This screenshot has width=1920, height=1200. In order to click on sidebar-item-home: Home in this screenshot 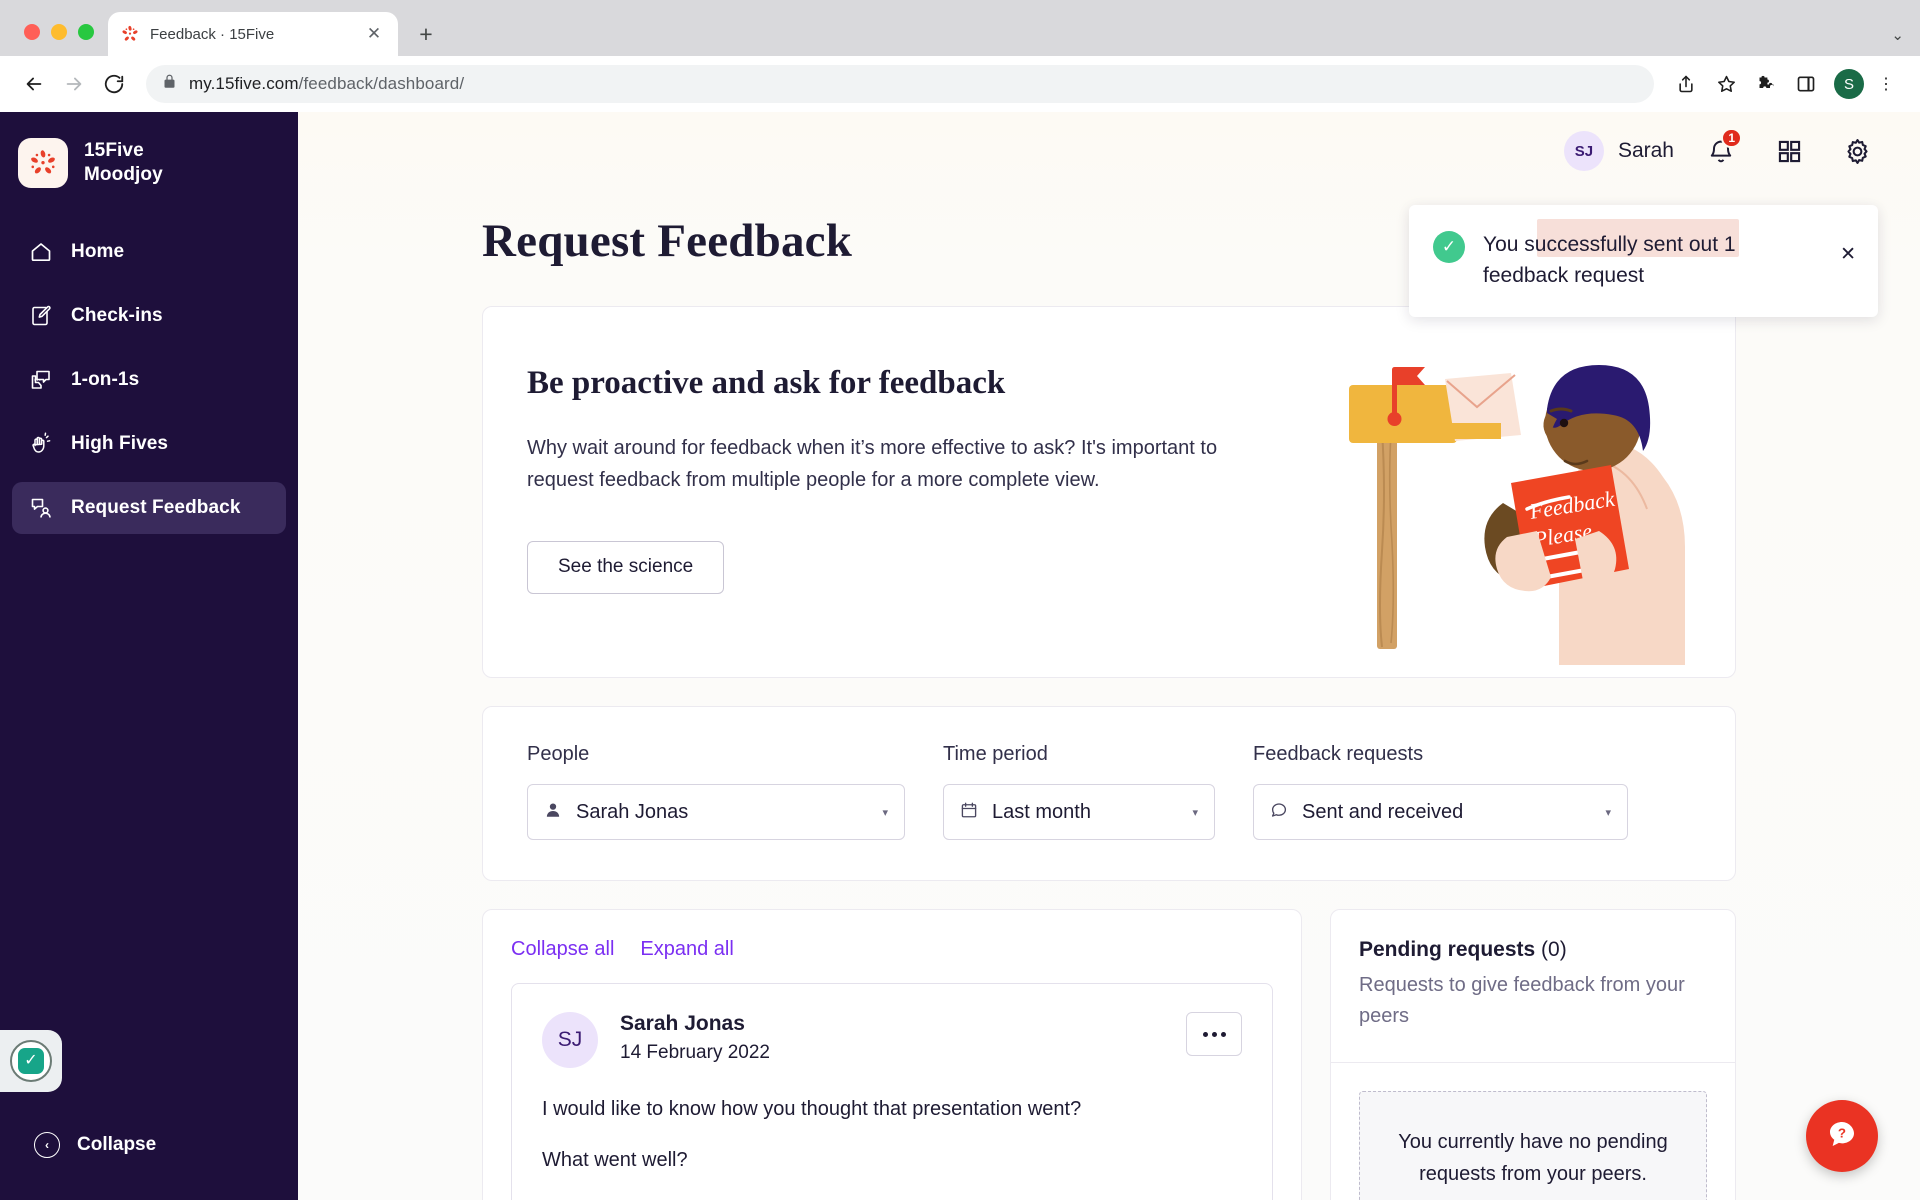, I will do `click(149, 252)`.